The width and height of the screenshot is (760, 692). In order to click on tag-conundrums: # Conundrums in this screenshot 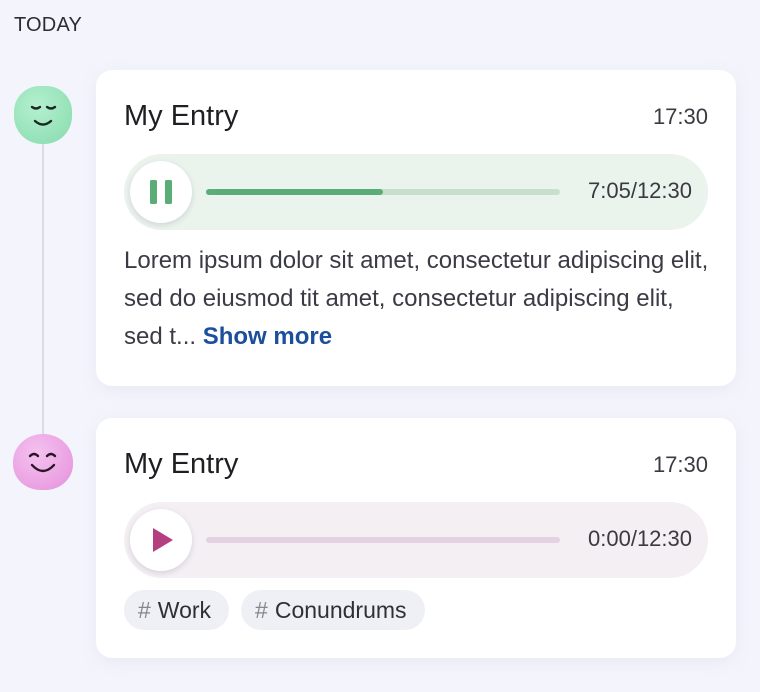, I will do `click(333, 610)`.